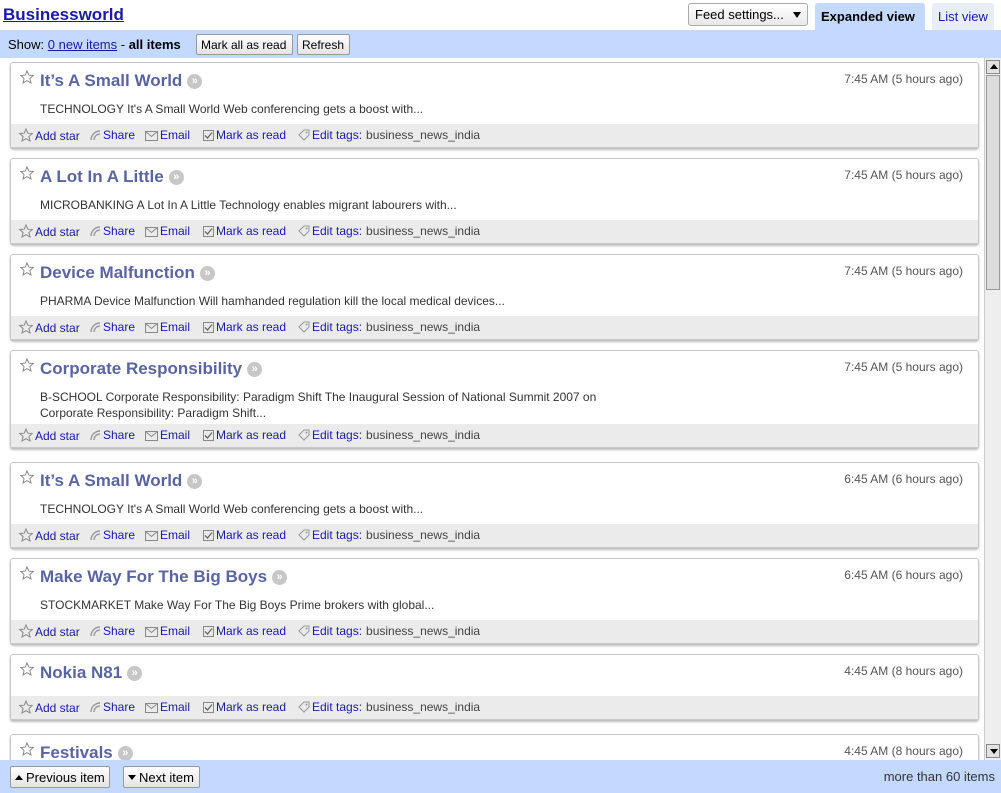 This screenshot has width=1001, height=793. What do you see at coordinates (60, 777) in the screenshot?
I see `previous-item-button: Previous item` at bounding box center [60, 777].